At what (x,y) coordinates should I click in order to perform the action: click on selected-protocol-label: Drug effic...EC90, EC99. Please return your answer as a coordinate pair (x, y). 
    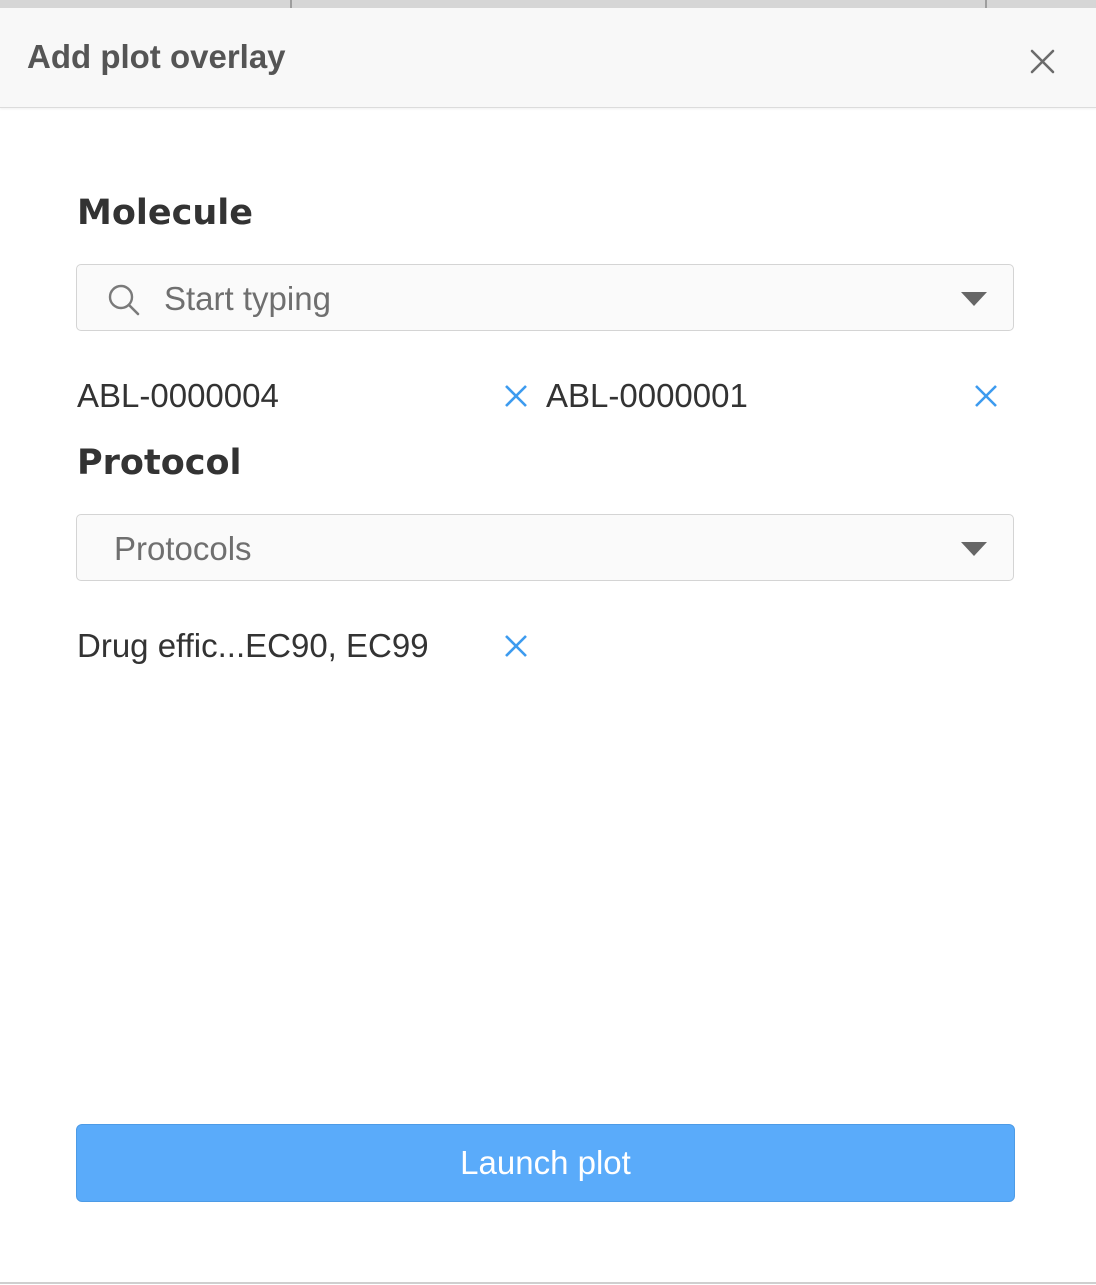
    Looking at the image, I should click on (253, 645).